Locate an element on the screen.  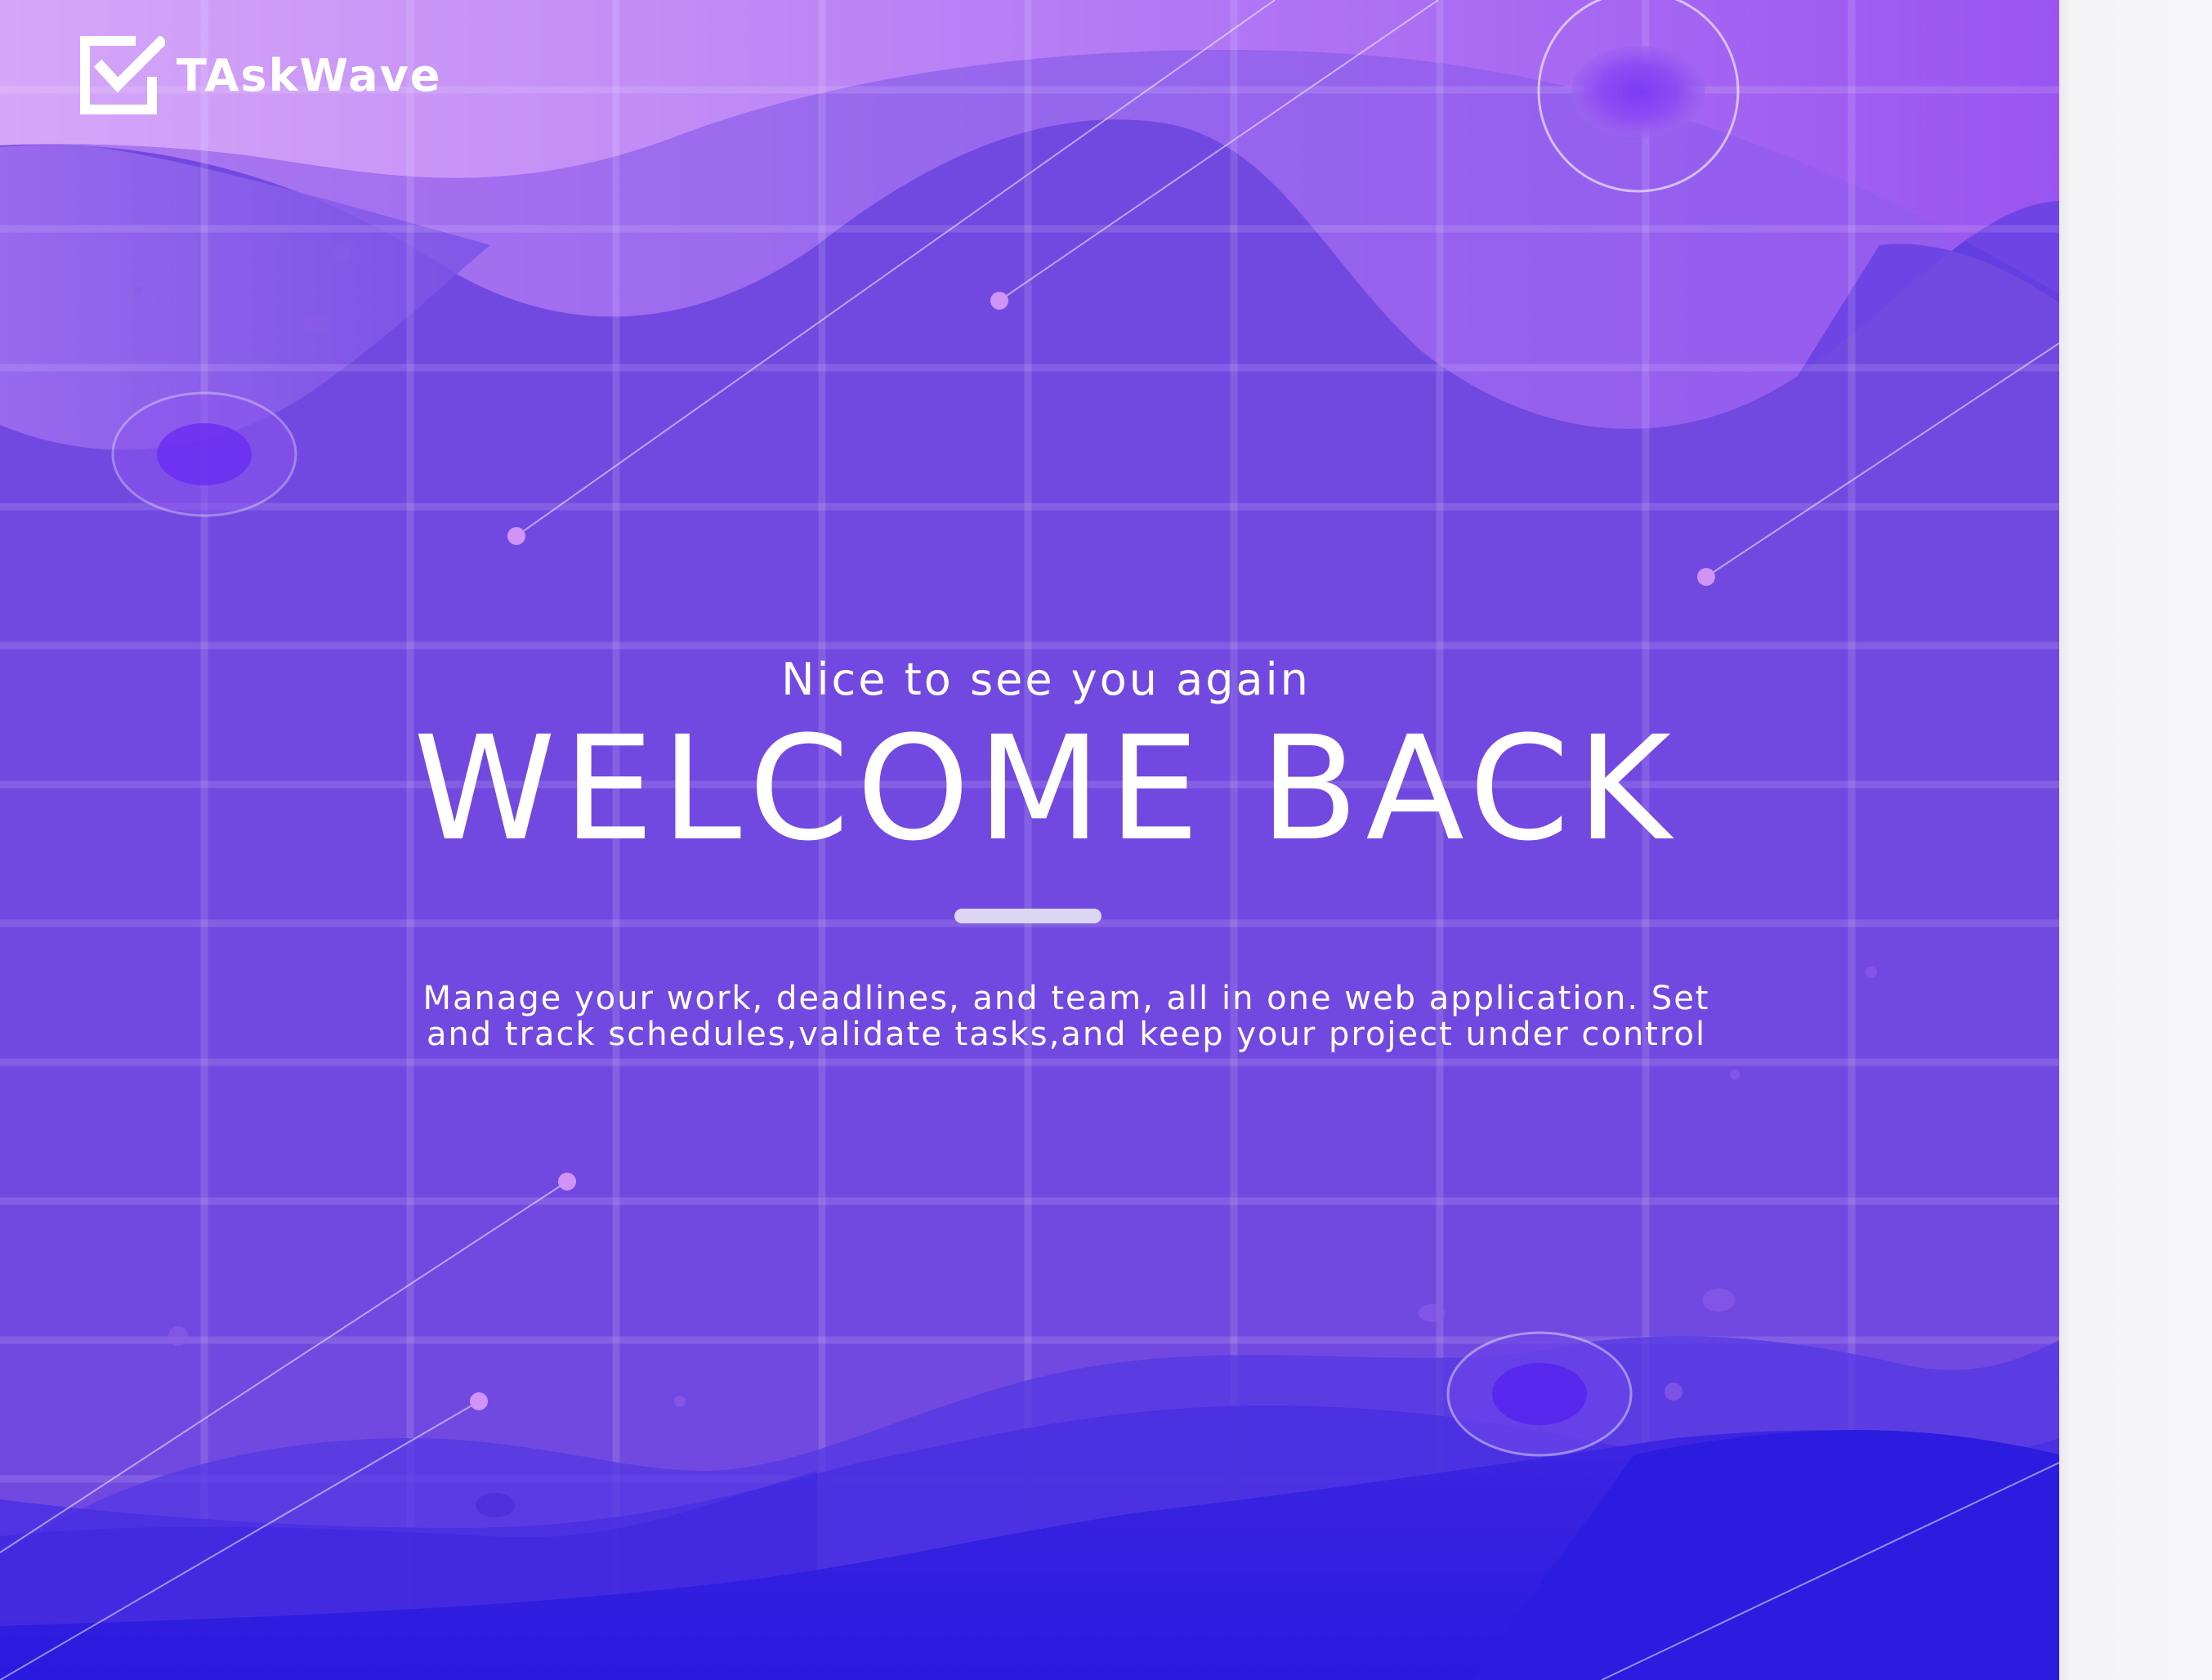
brand-logo: TAskWave is located at coordinates (260, 75).